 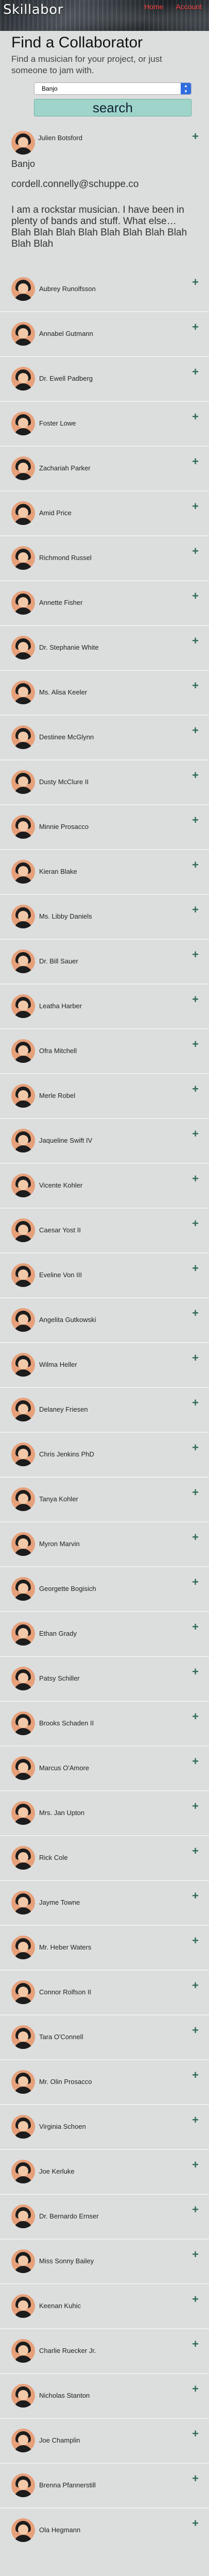 I want to click on list-item: Ofra Mitchell +, so click(x=104, y=1050).